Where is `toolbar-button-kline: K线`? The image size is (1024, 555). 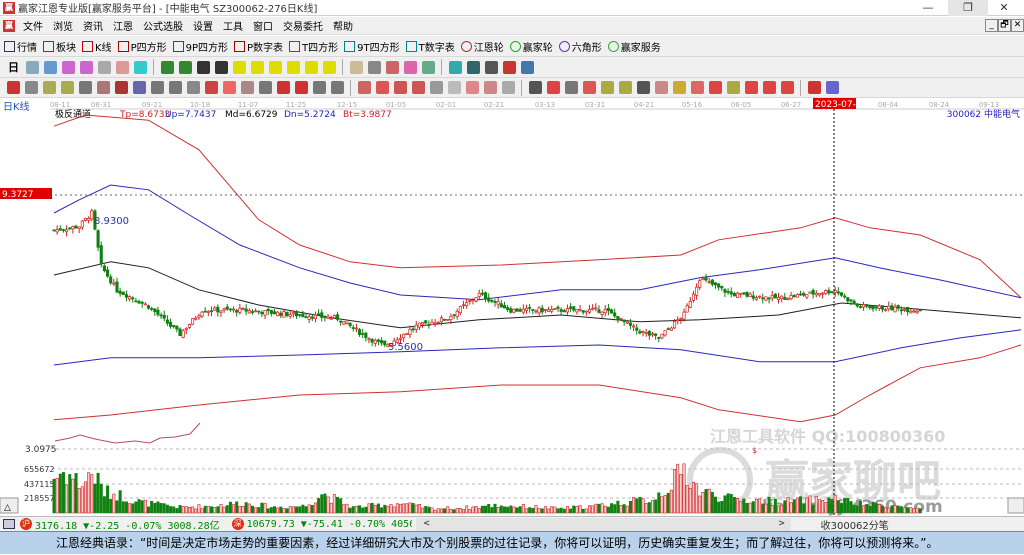 toolbar-button-kline: K线 is located at coordinates (97, 46).